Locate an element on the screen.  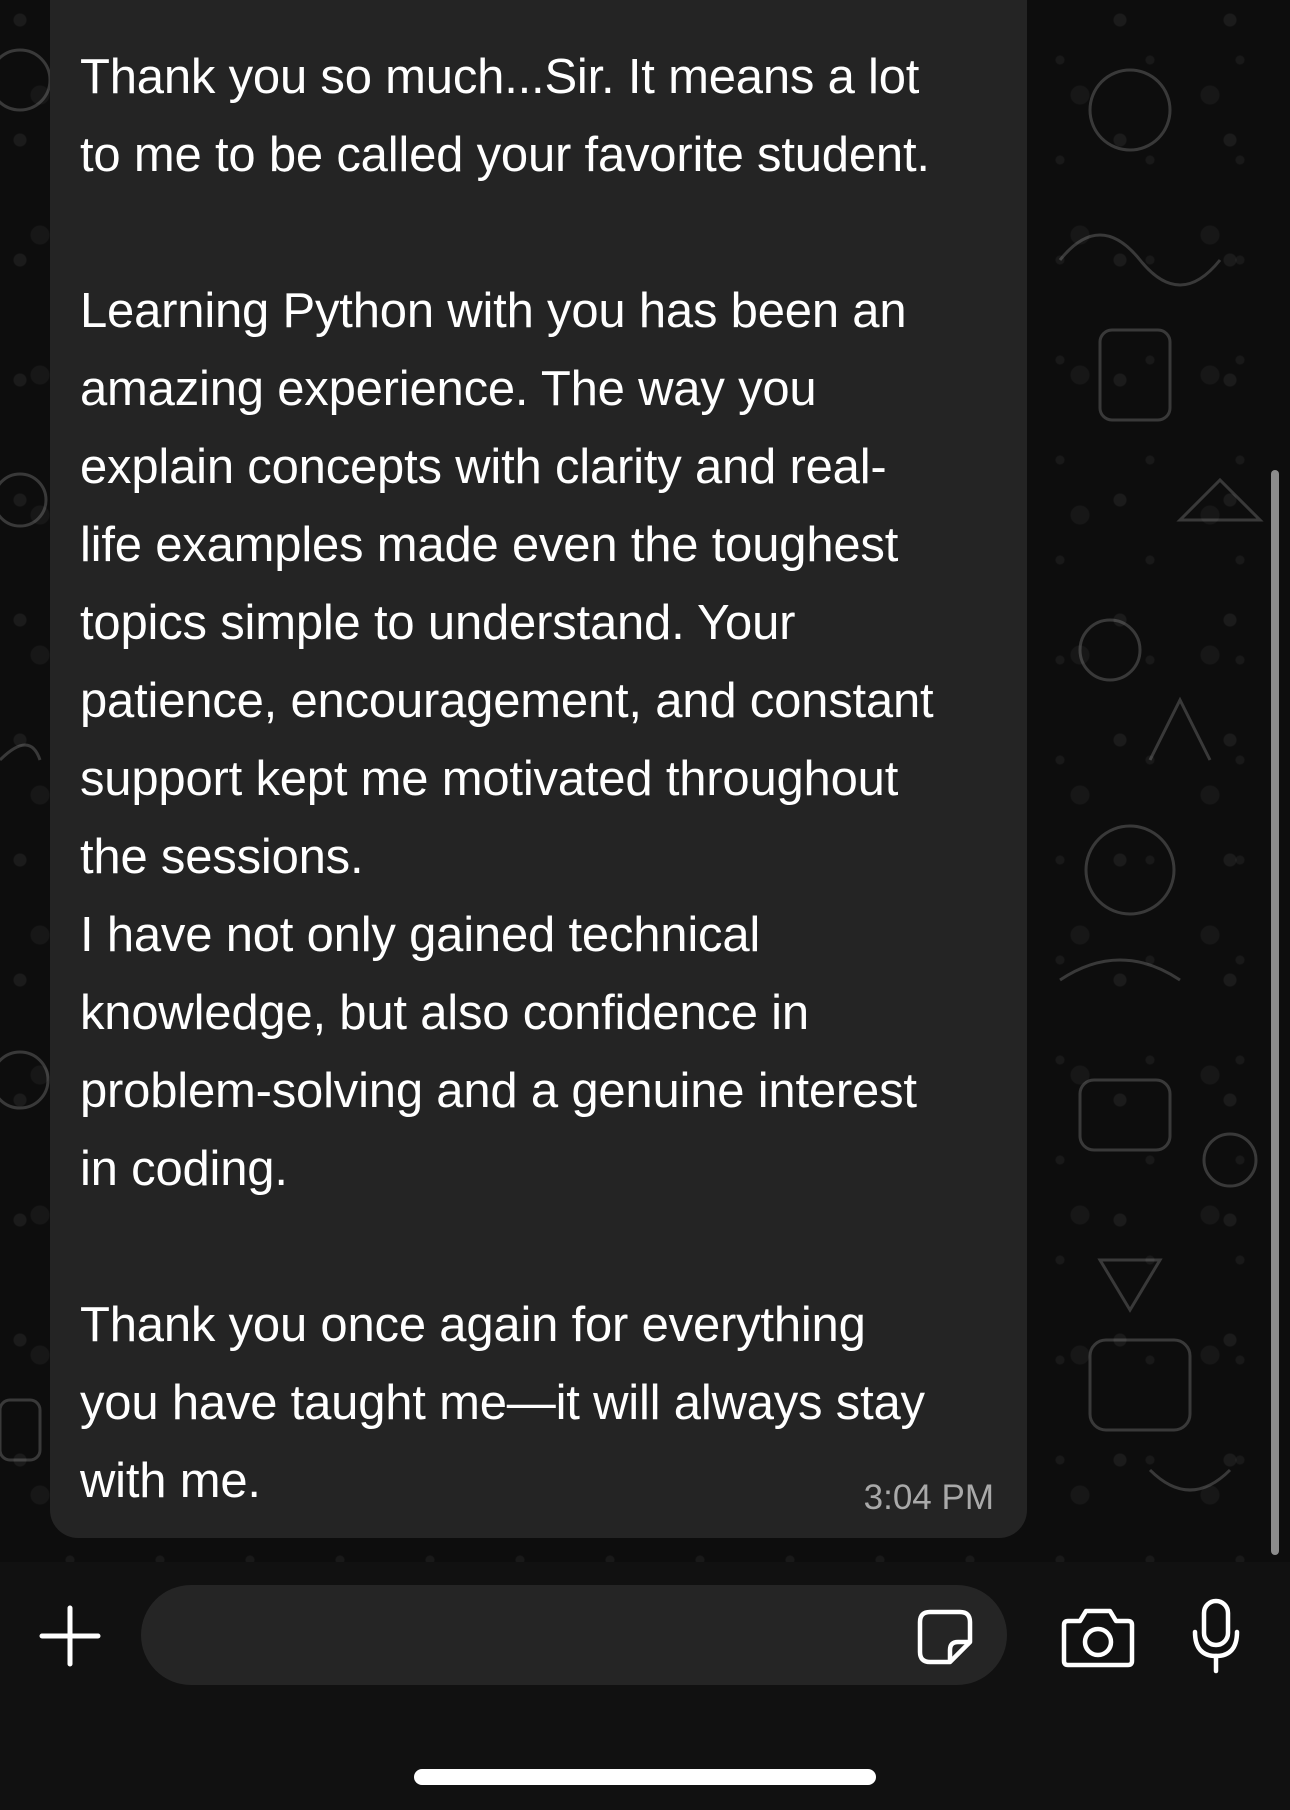
sticker-icon is located at coordinates (945, 1637).